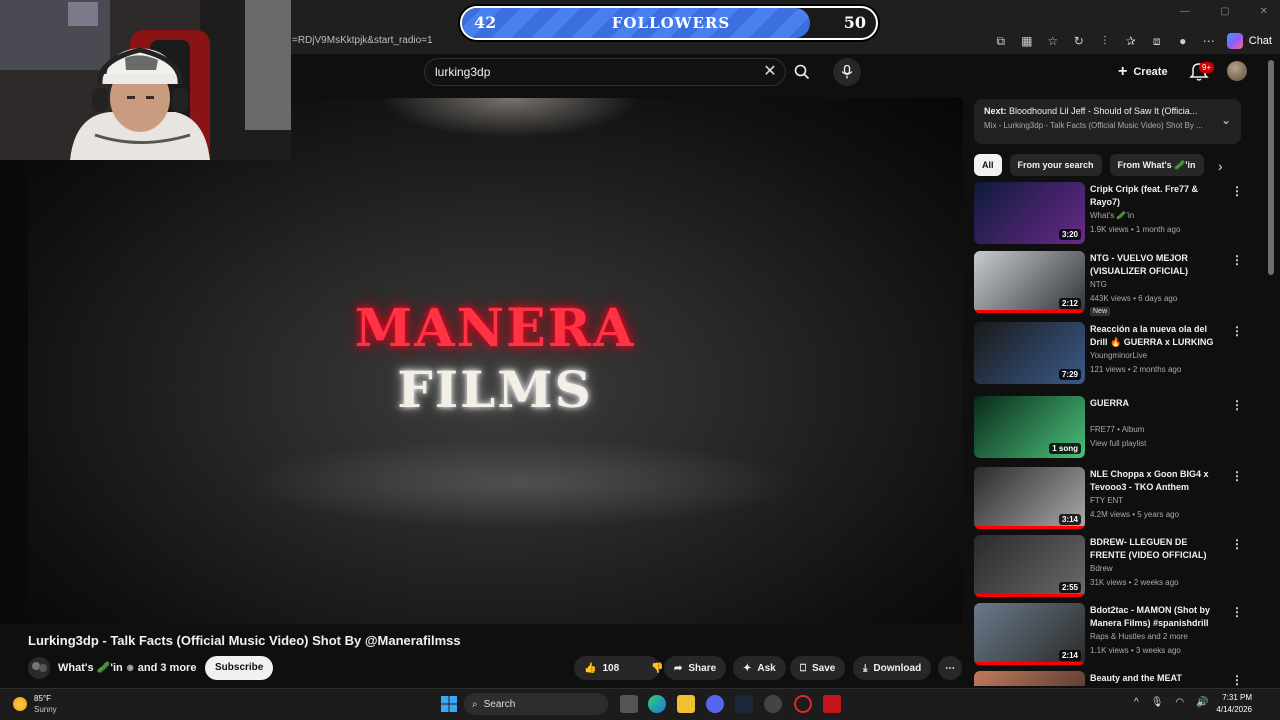 This screenshot has height=720, width=1280. Describe the element at coordinates (239, 668) in the screenshot. I see `subscribe-button: Subscribe` at that location.